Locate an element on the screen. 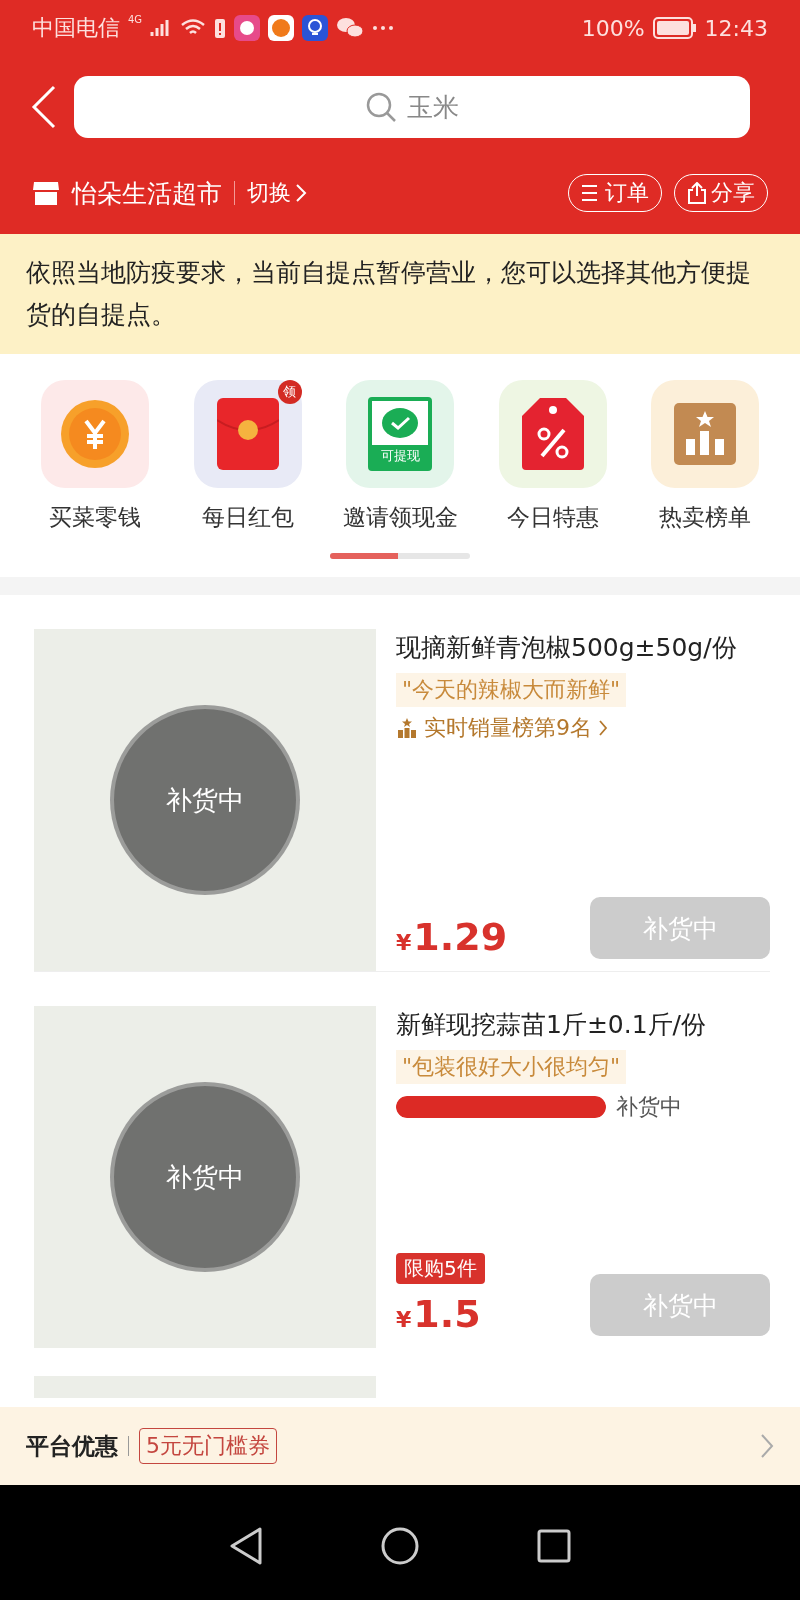  lightbulb-icon is located at coordinates (315, 28).